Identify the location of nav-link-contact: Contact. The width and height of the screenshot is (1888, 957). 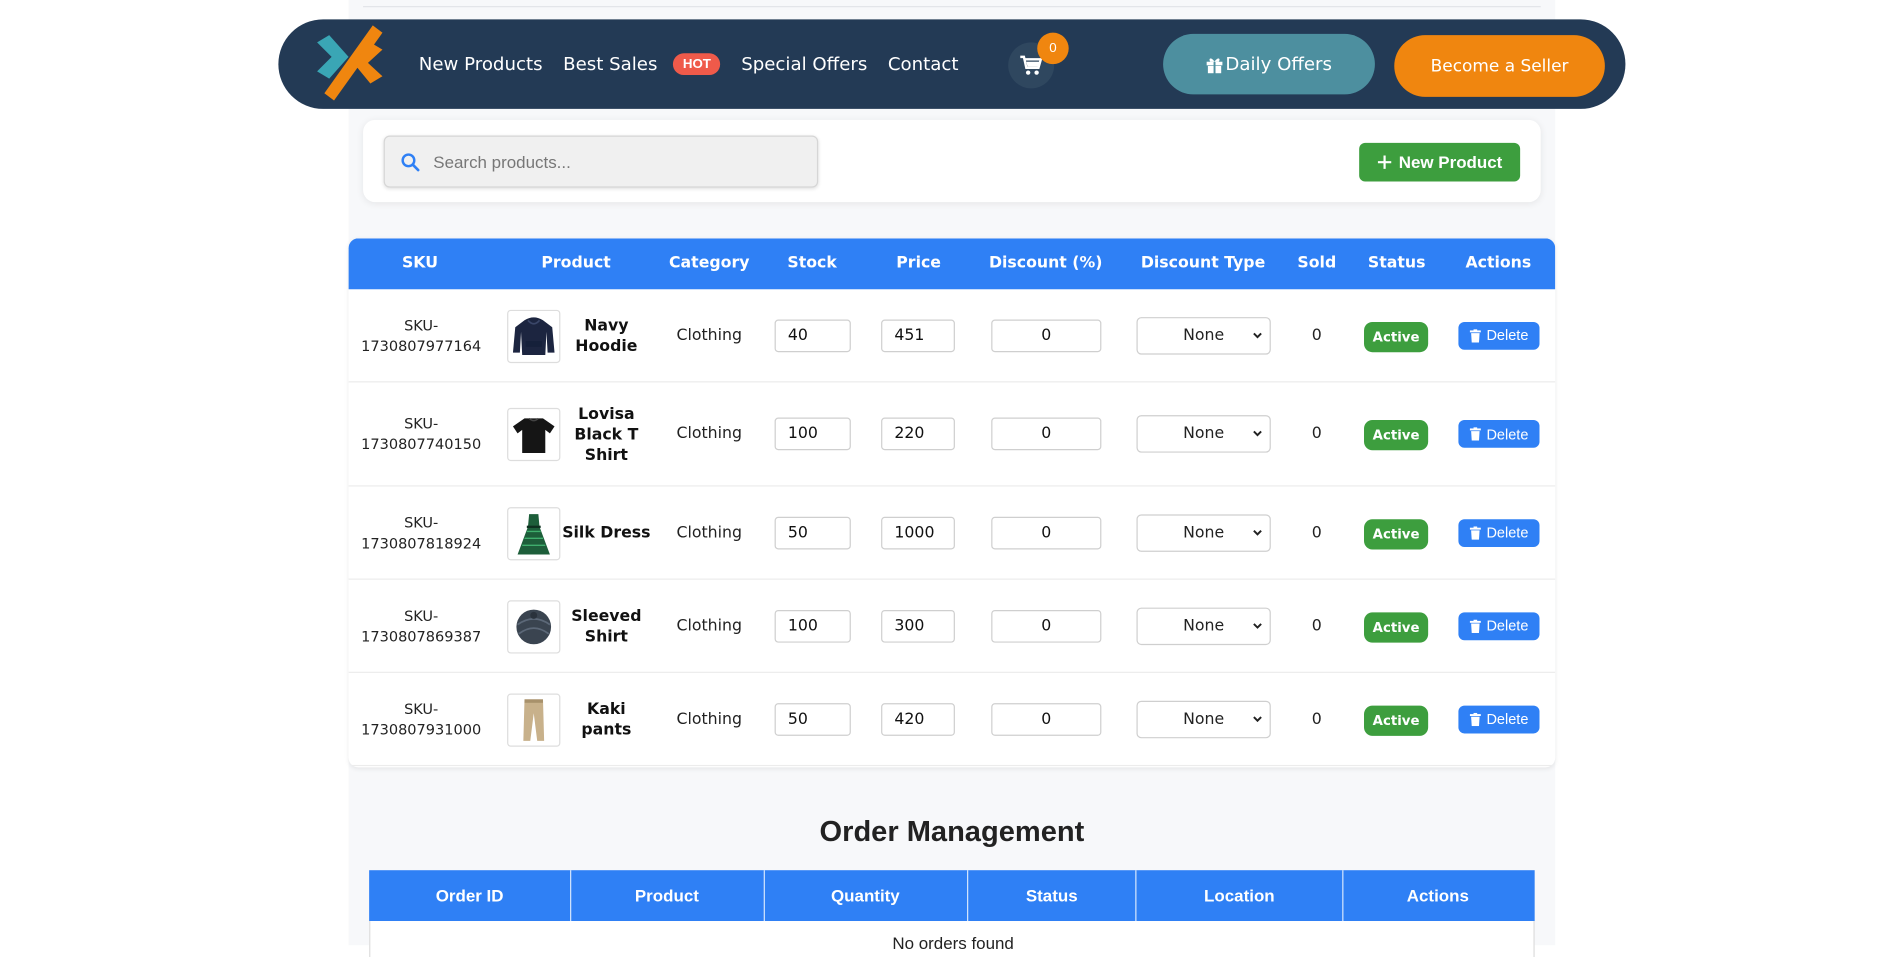
(923, 64).